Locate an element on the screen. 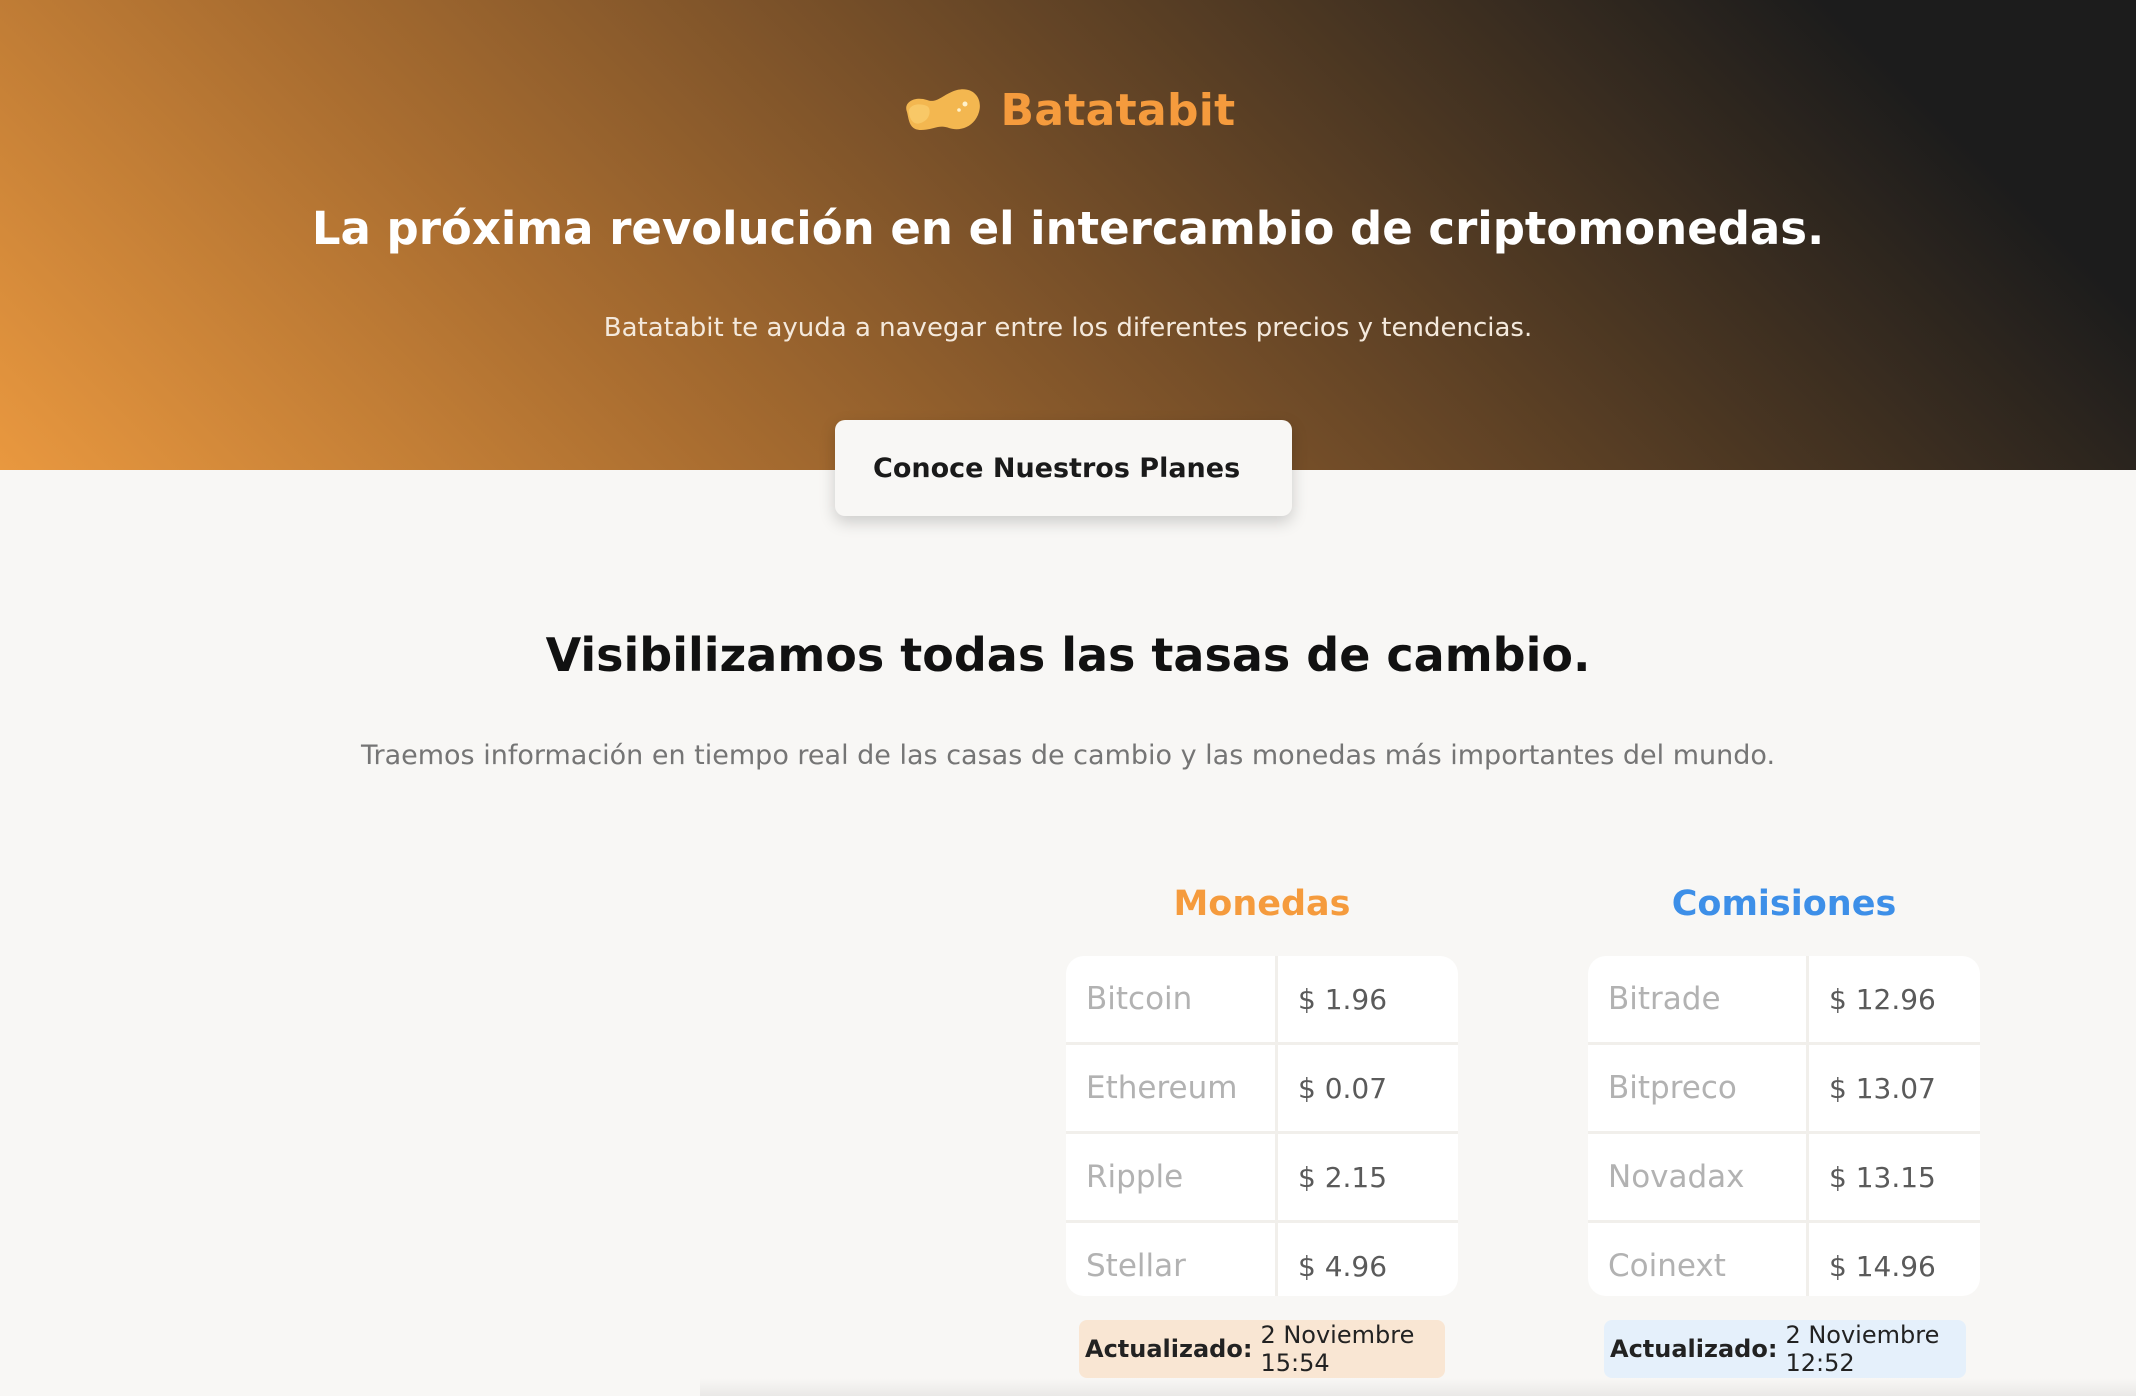 Image resolution: width=2136 pixels, height=1396 pixels. table-row: Ripple $ 2.15 is located at coordinates (1262, 1178).